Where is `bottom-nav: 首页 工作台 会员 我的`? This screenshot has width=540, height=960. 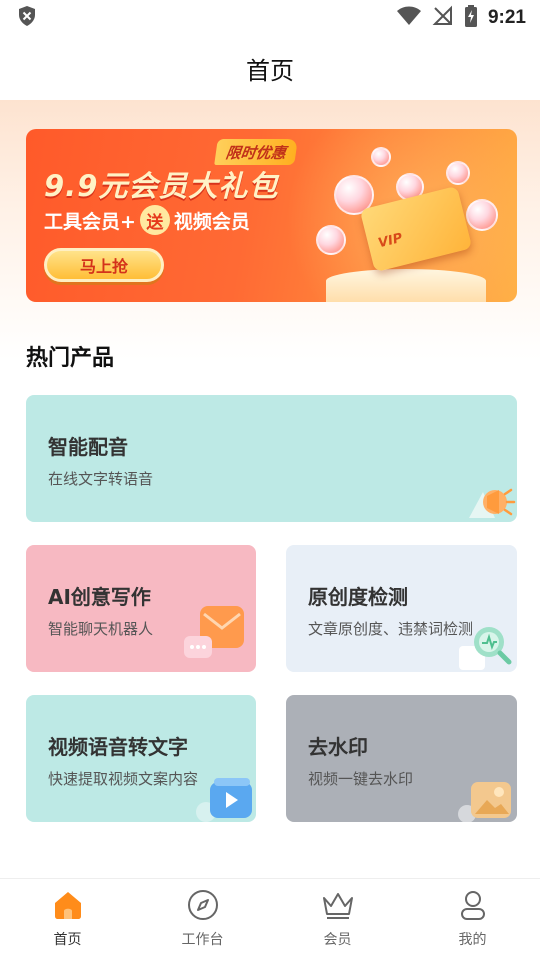
bottom-nav: 首页 工作台 会员 我的 is located at coordinates (270, 919).